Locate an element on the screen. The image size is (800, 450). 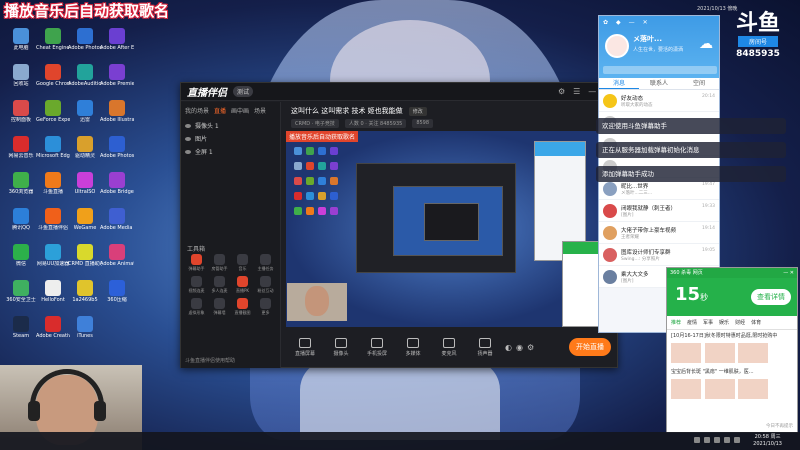
tool-item: 多人连麦 is located at coordinates (219, 285).